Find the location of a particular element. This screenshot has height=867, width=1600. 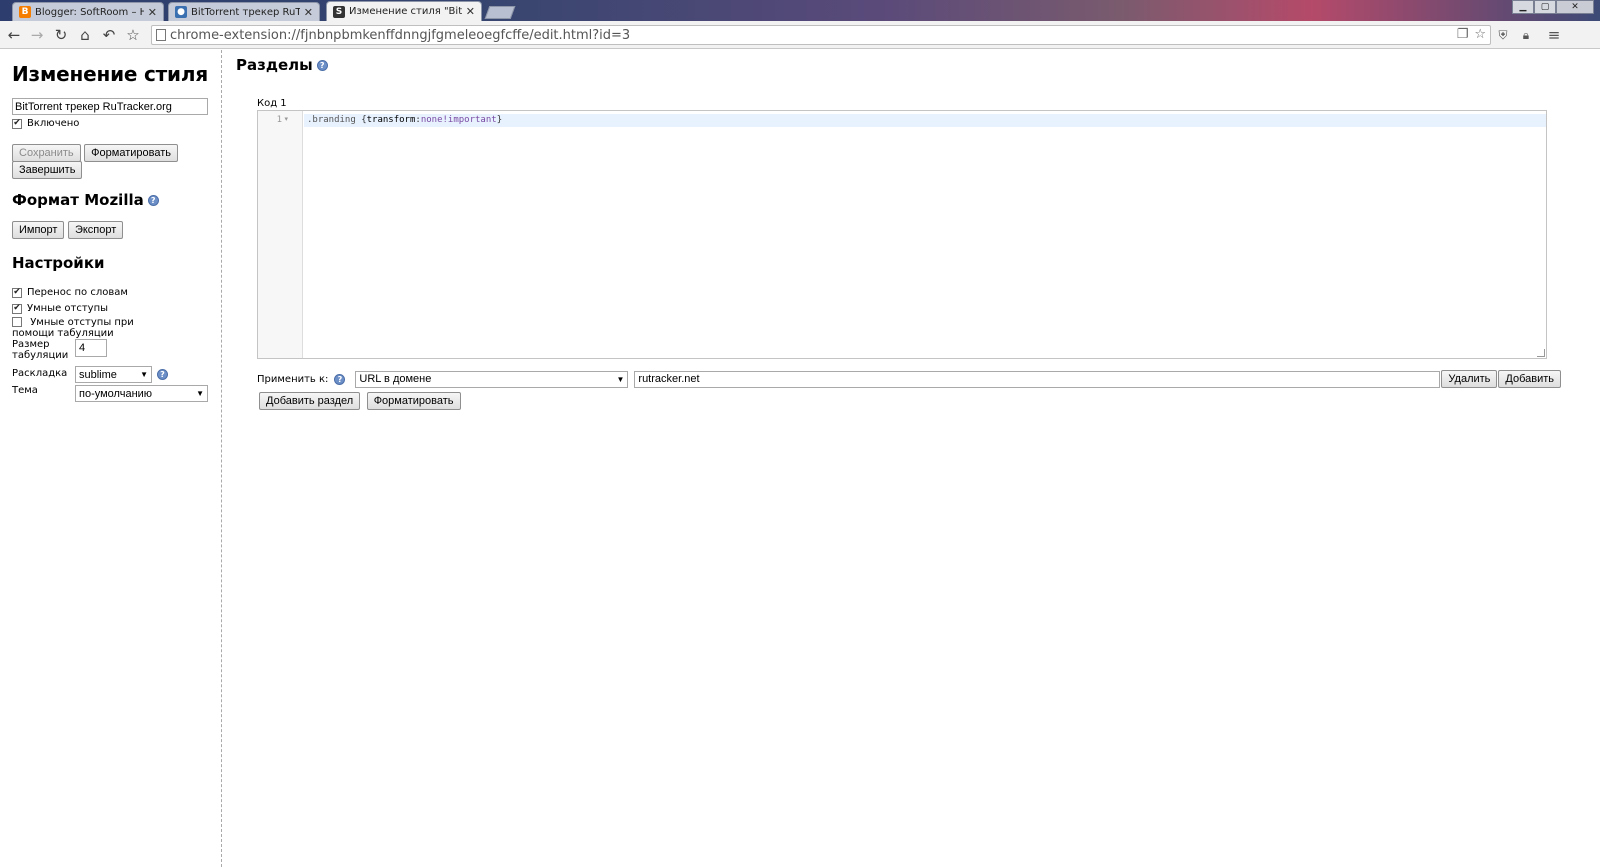

tab-rutracker: ● BitTorrent трекер RuTrack ✕ is located at coordinates (244, 11).